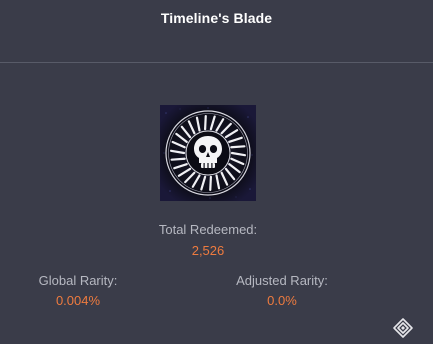 This screenshot has height=344, width=433. Describe the element at coordinates (78, 300) in the screenshot. I see `global-rarity-value: 0.004%` at that location.